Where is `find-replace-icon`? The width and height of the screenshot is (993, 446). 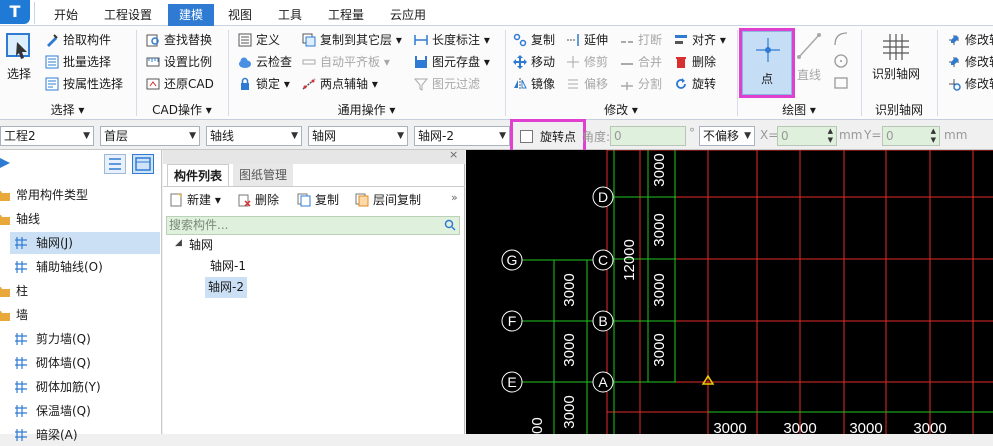 find-replace-icon is located at coordinates (152, 40).